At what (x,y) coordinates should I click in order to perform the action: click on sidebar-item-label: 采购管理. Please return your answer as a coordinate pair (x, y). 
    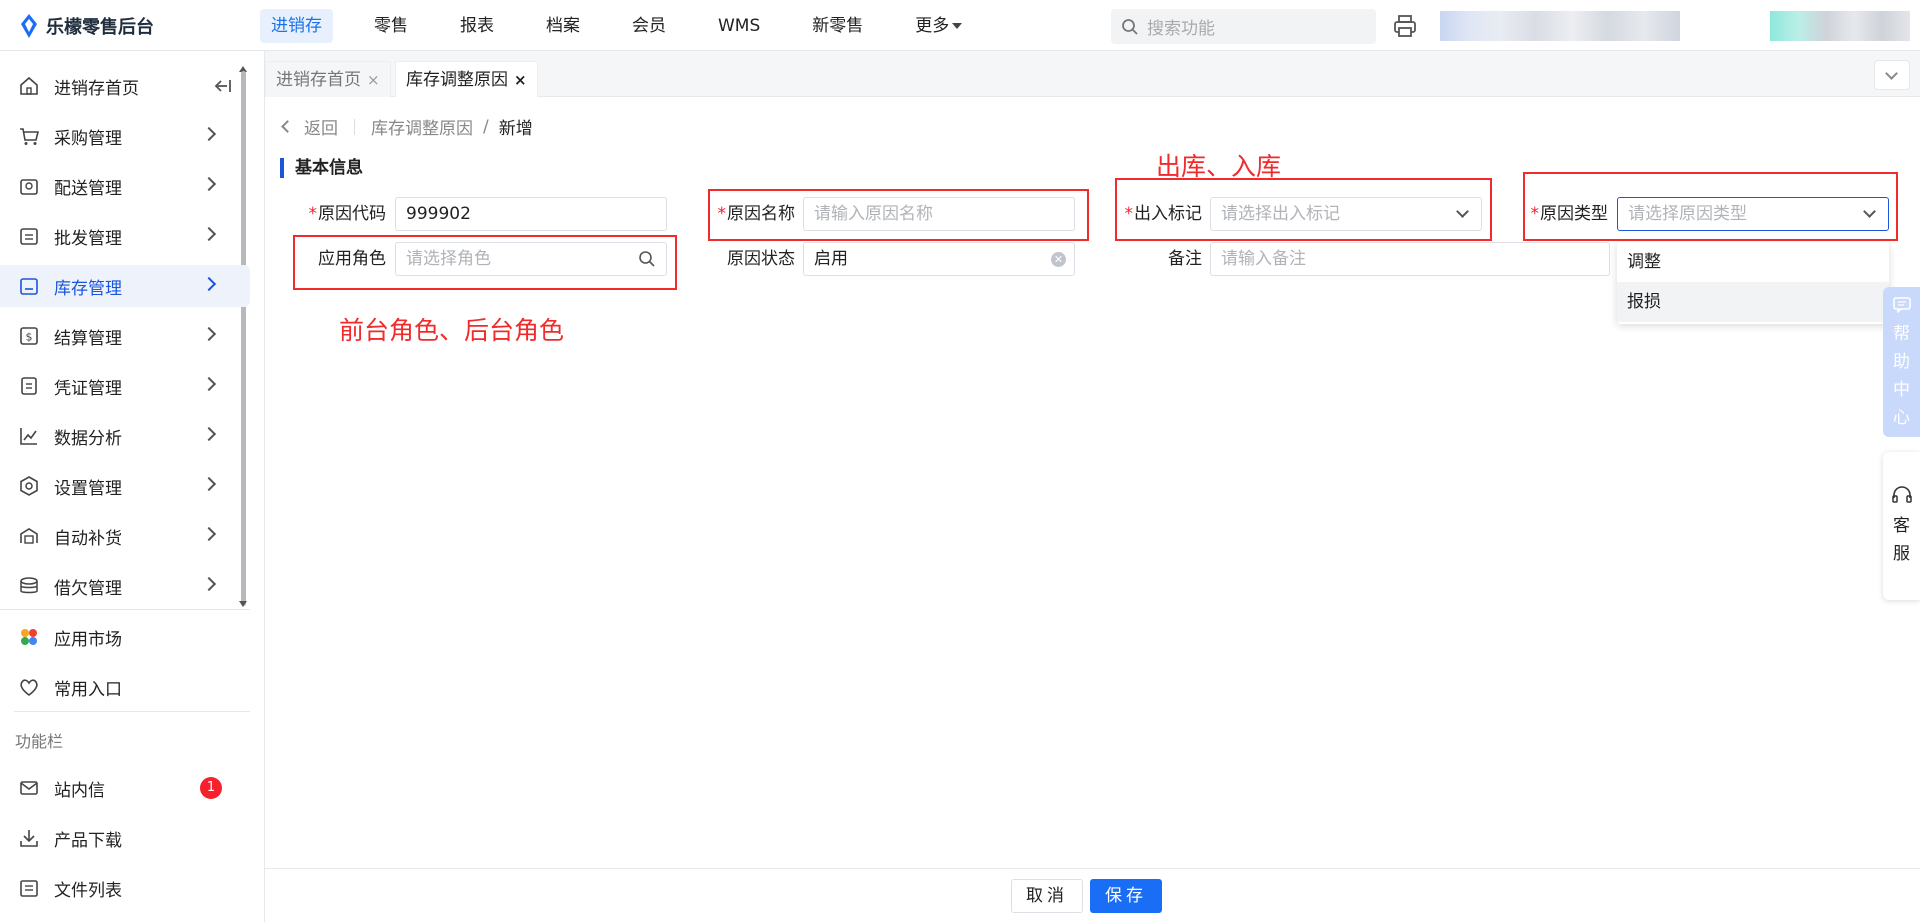
    Looking at the image, I should click on (88, 138).